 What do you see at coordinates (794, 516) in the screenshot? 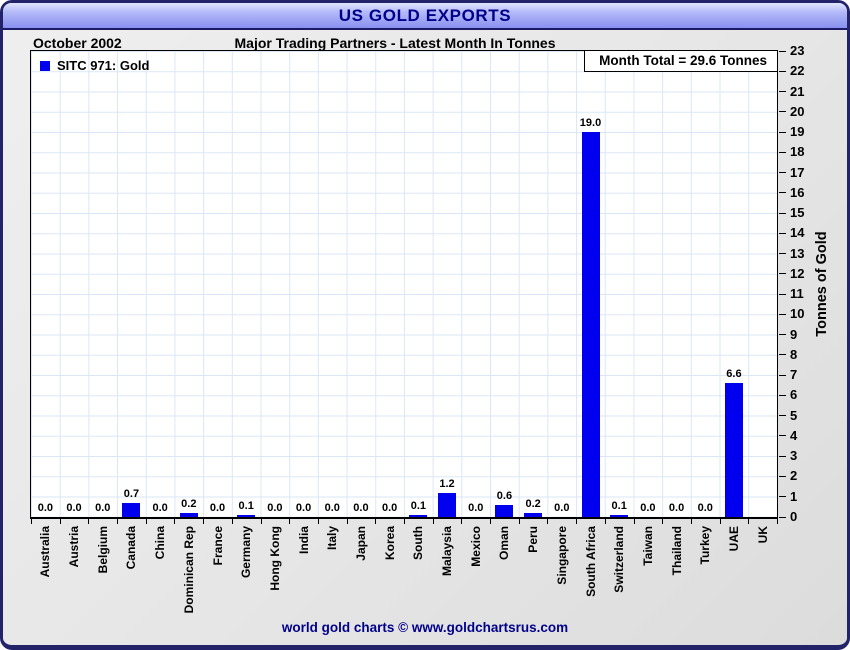
I see `y-tick-label: 0` at bounding box center [794, 516].